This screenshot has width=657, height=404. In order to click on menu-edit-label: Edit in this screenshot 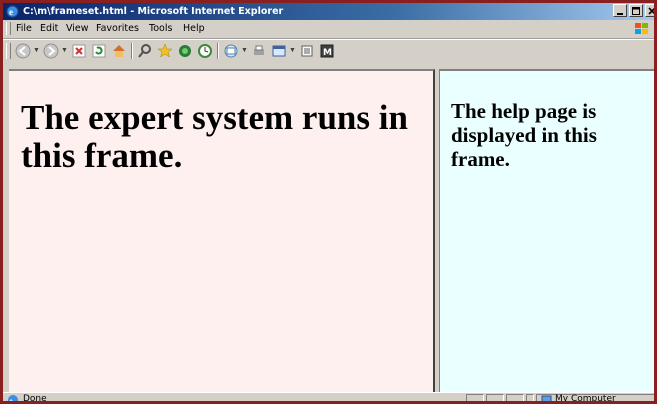, I will do `click(49, 28)`.